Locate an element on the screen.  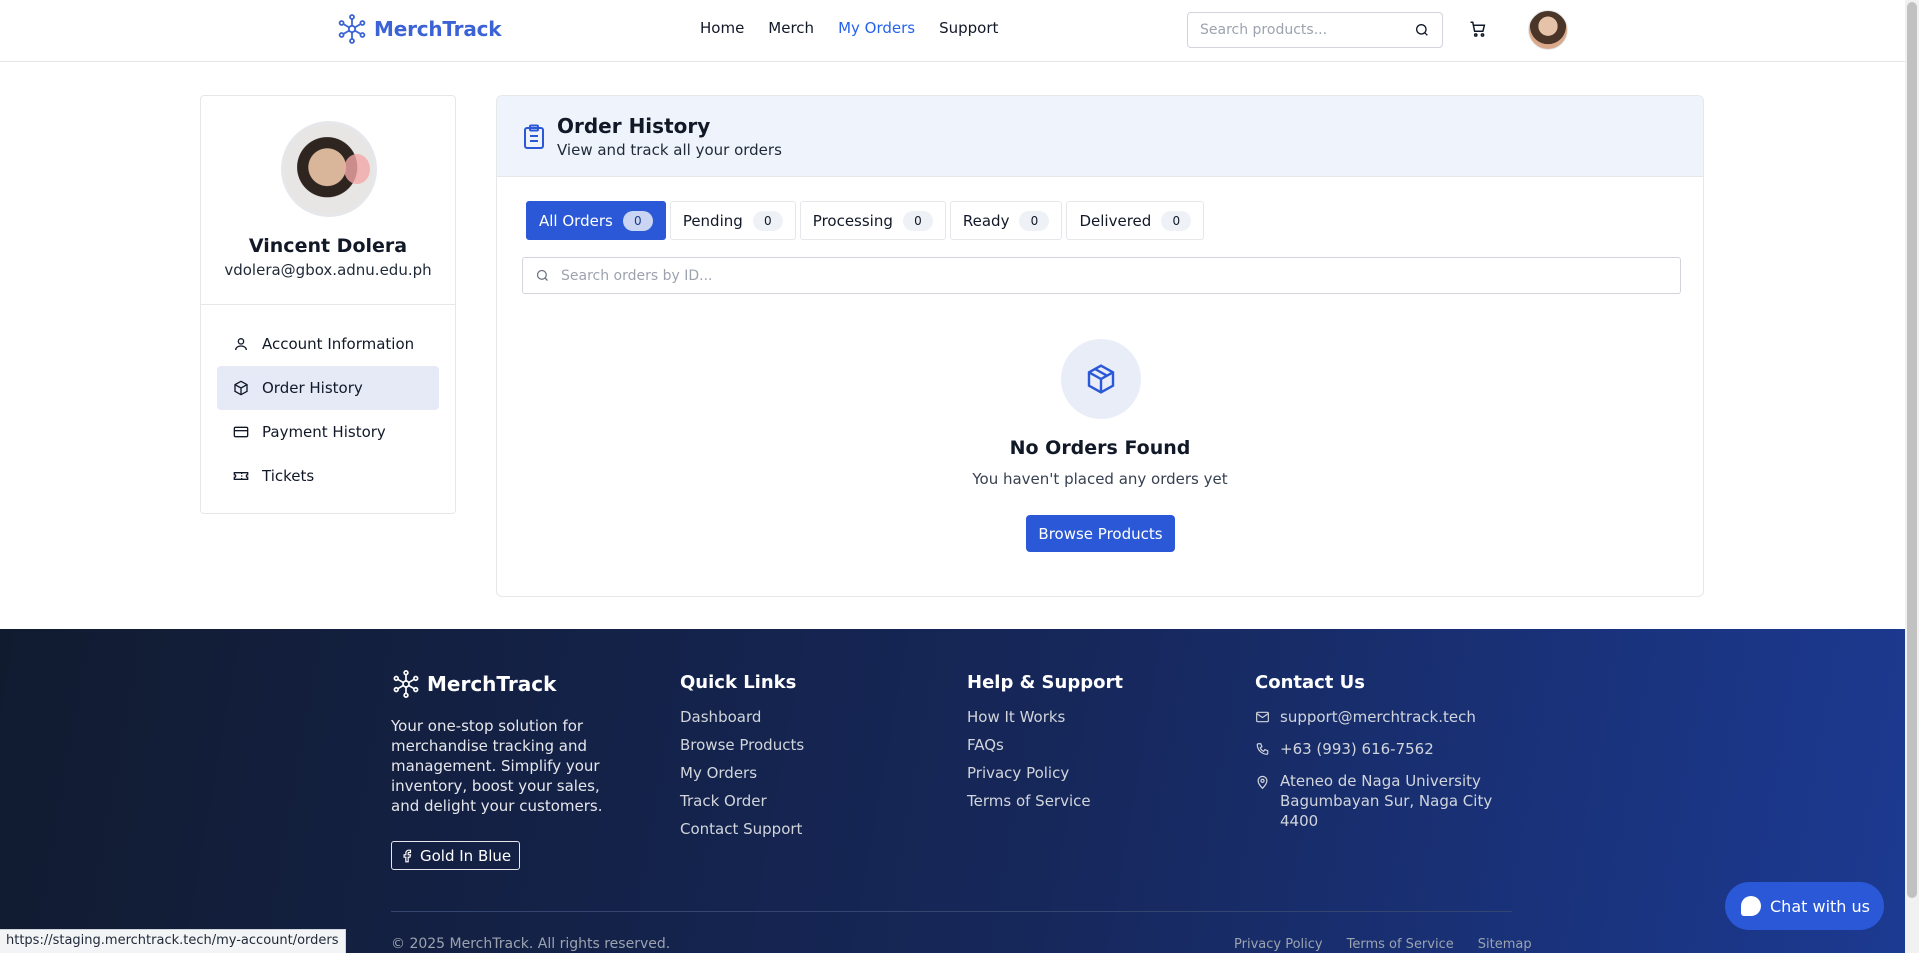
sidebar-item-label: Order History is located at coordinates (312, 388).